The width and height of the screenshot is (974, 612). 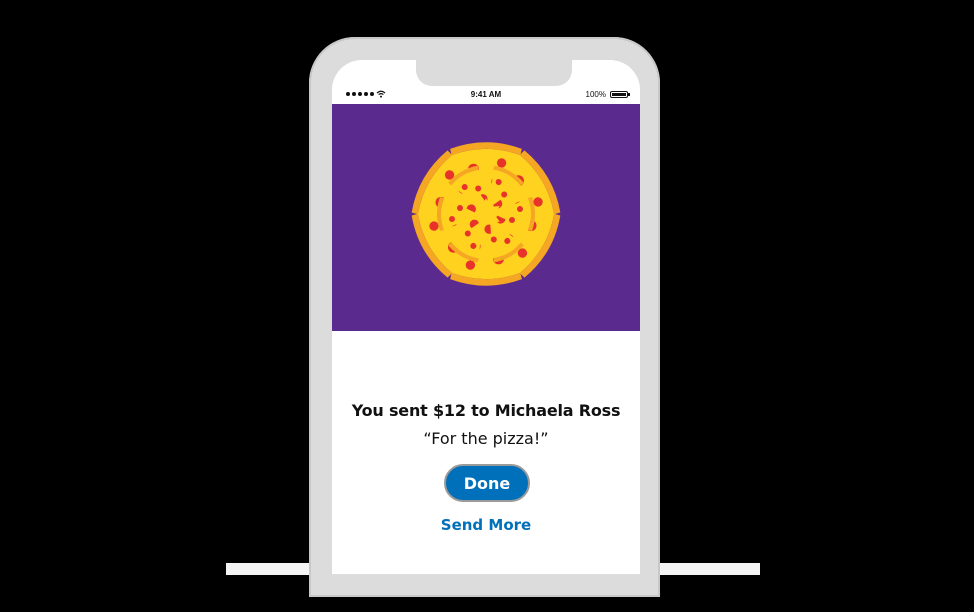 What do you see at coordinates (486, 410) in the screenshot?
I see `payment-headline: You sent $12 to Michaela Ross` at bounding box center [486, 410].